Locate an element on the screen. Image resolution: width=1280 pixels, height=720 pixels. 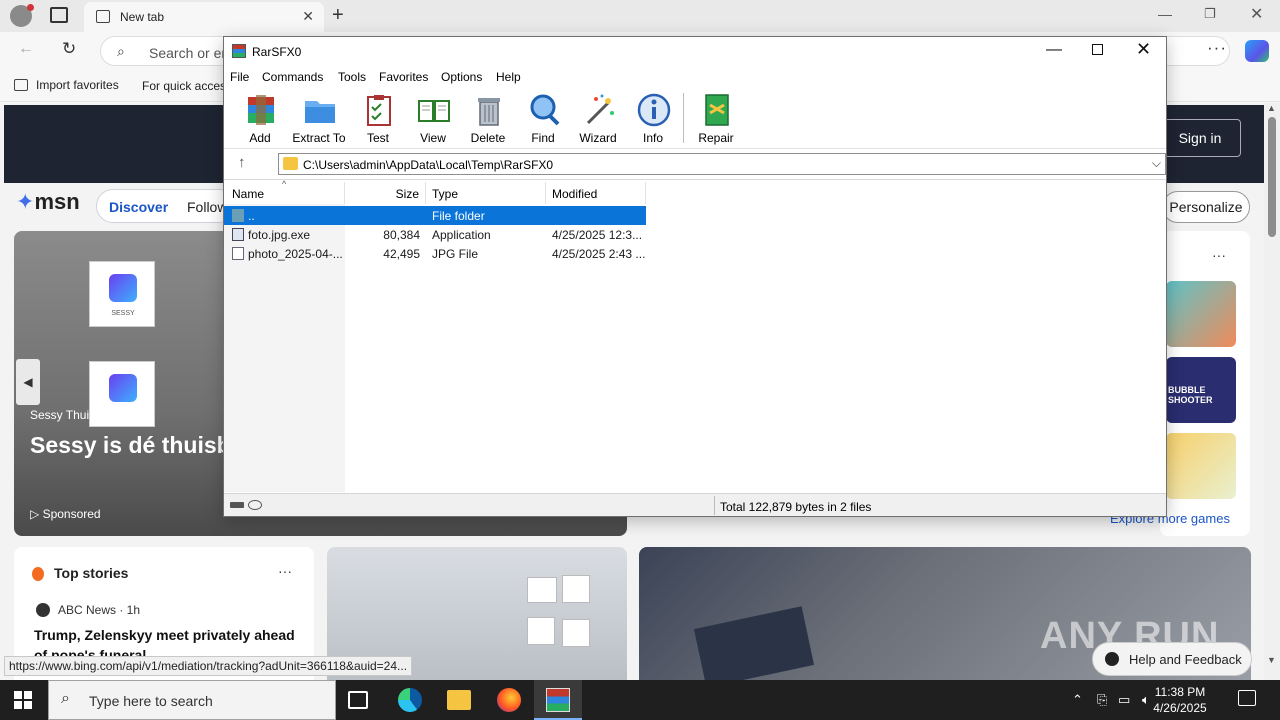
chevron-down-icon: ⌵ is located at coordinates (1156, 163).